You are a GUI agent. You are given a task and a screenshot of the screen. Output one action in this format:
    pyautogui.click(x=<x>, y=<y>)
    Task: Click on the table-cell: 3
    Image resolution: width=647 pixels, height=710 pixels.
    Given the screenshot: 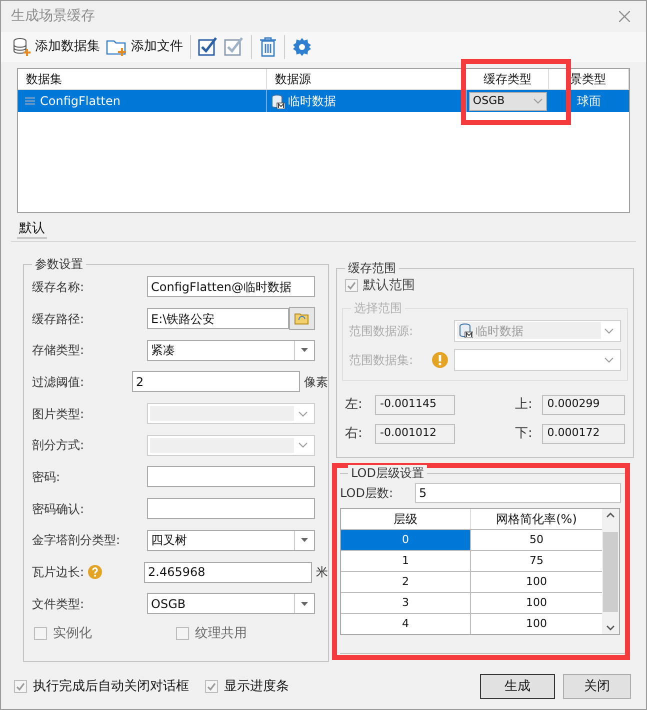 What is the action you would take?
    pyautogui.click(x=406, y=603)
    